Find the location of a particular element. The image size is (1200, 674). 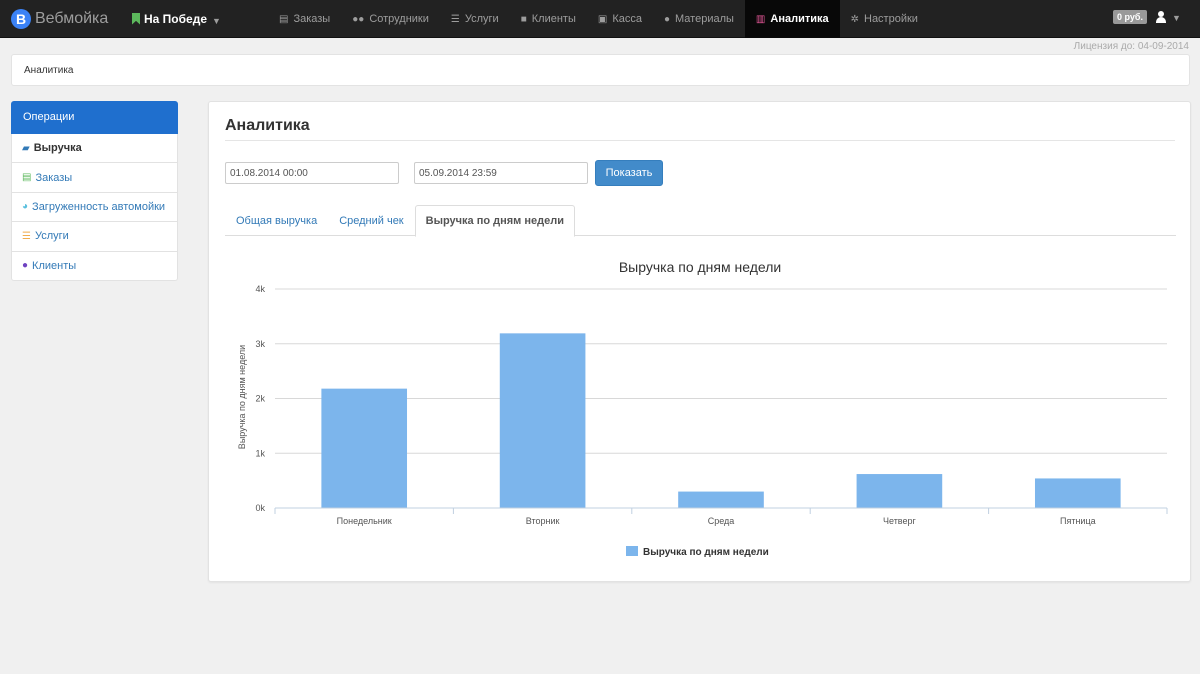

chart-legend: Выручка по дням недели is located at coordinates (697, 552).